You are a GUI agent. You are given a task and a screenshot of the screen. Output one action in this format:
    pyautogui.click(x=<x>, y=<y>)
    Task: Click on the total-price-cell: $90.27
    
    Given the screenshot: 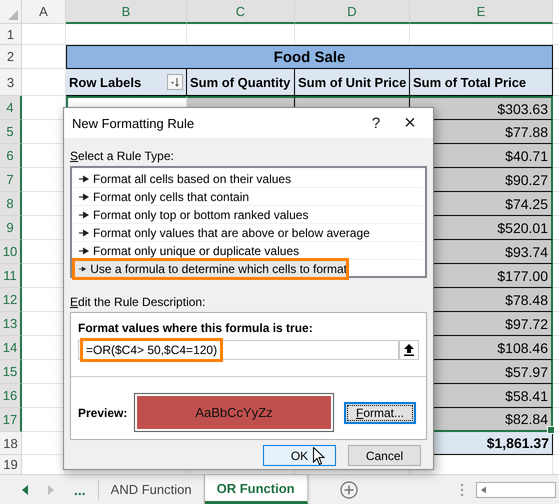 What is the action you would take?
    pyautogui.click(x=526, y=180)
    